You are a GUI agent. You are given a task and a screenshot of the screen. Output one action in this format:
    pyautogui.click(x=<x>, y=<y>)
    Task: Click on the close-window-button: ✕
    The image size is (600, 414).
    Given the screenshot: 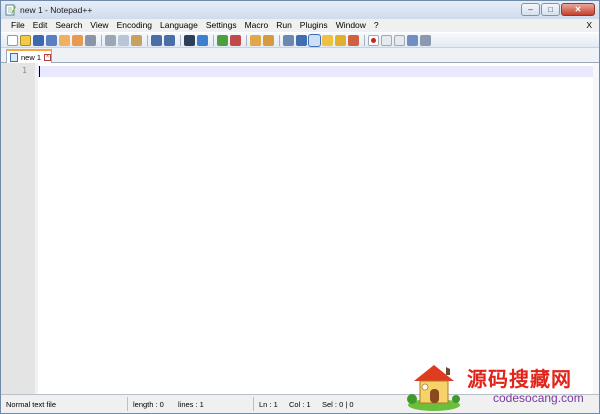 What is the action you would take?
    pyautogui.click(x=578, y=9)
    